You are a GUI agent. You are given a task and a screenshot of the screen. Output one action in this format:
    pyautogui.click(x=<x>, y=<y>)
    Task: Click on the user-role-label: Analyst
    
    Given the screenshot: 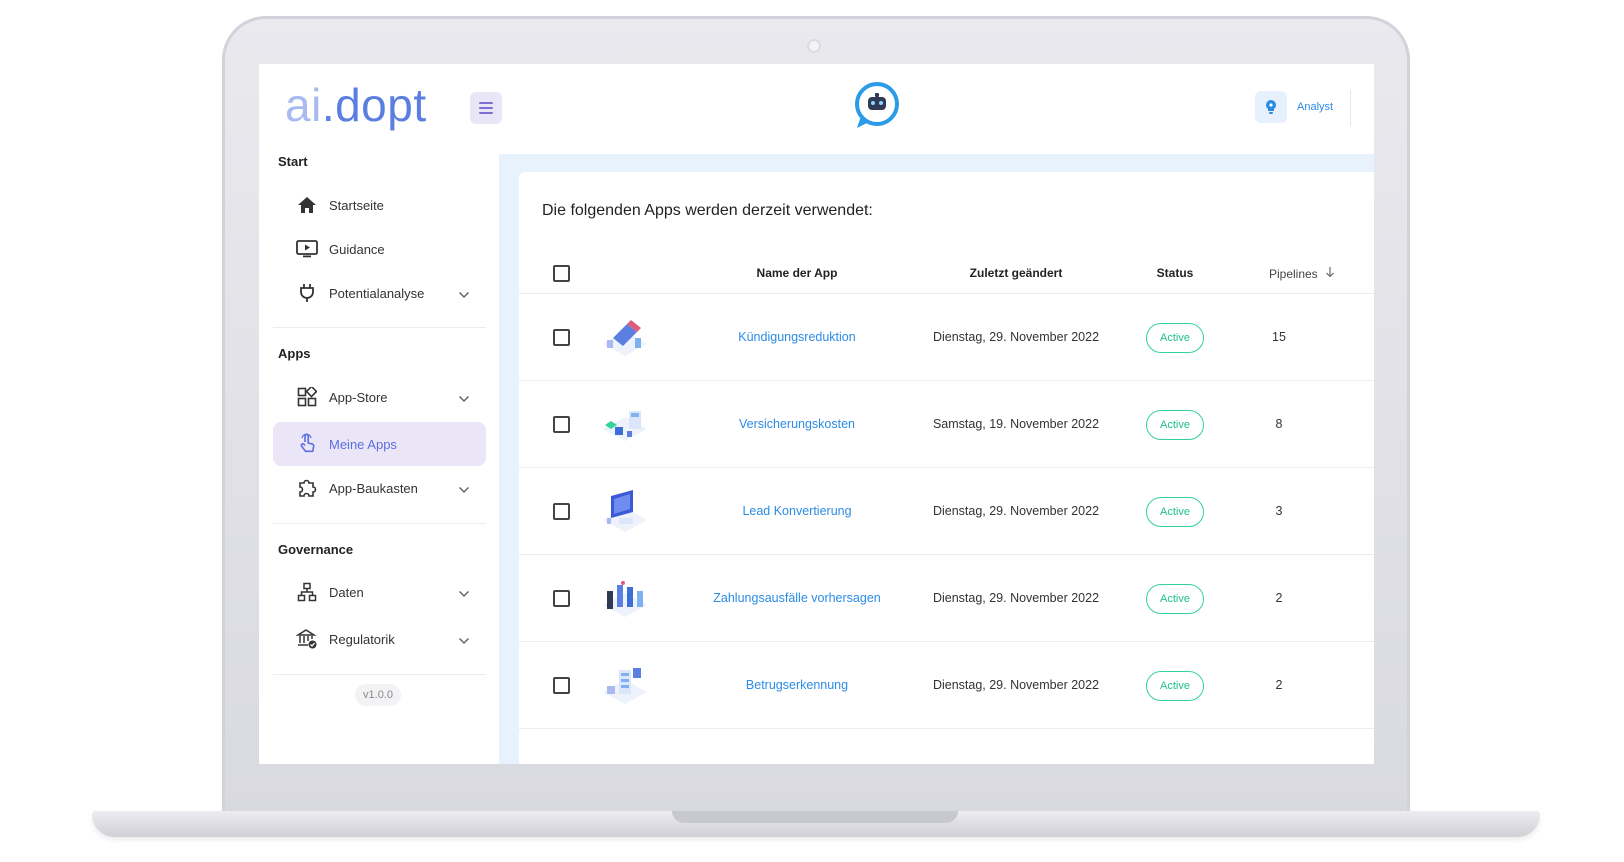 What is the action you would take?
    pyautogui.click(x=1315, y=107)
    